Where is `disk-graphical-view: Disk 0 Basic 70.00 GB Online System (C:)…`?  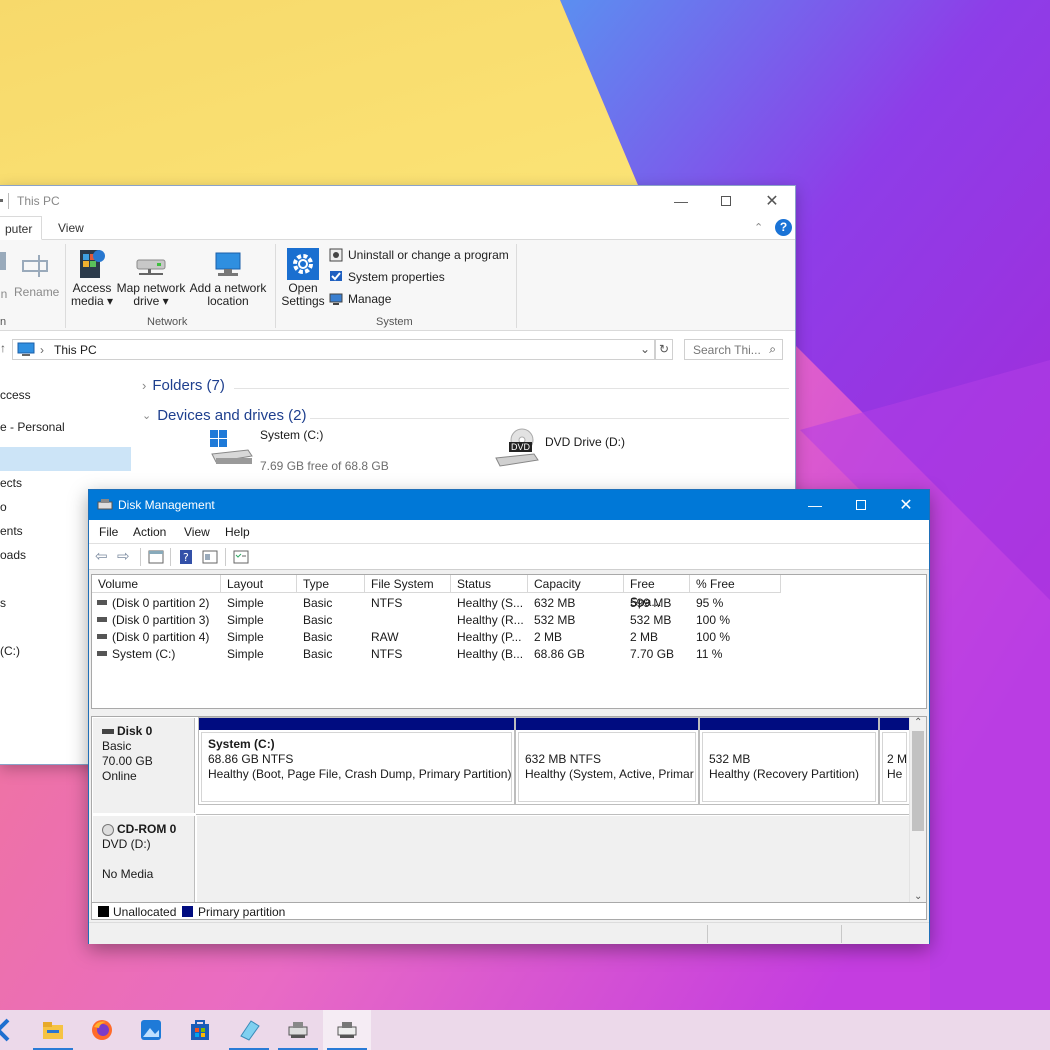 disk-graphical-view: Disk 0 Basic 70.00 GB Online System (C:)… is located at coordinates (509, 809).